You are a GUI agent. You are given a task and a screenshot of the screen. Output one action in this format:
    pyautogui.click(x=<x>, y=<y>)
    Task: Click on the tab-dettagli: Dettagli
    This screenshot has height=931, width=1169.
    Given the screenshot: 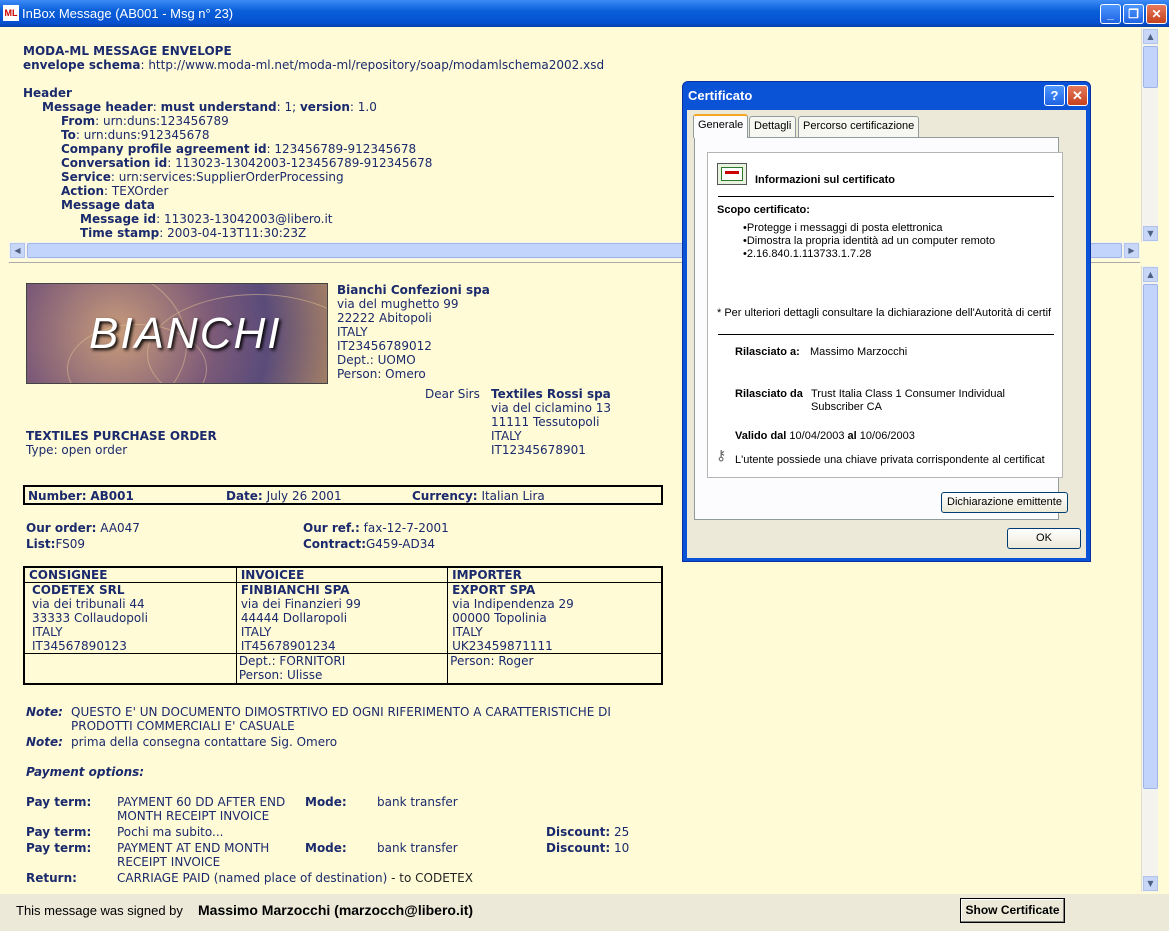 What is the action you would take?
    pyautogui.click(x=773, y=126)
    